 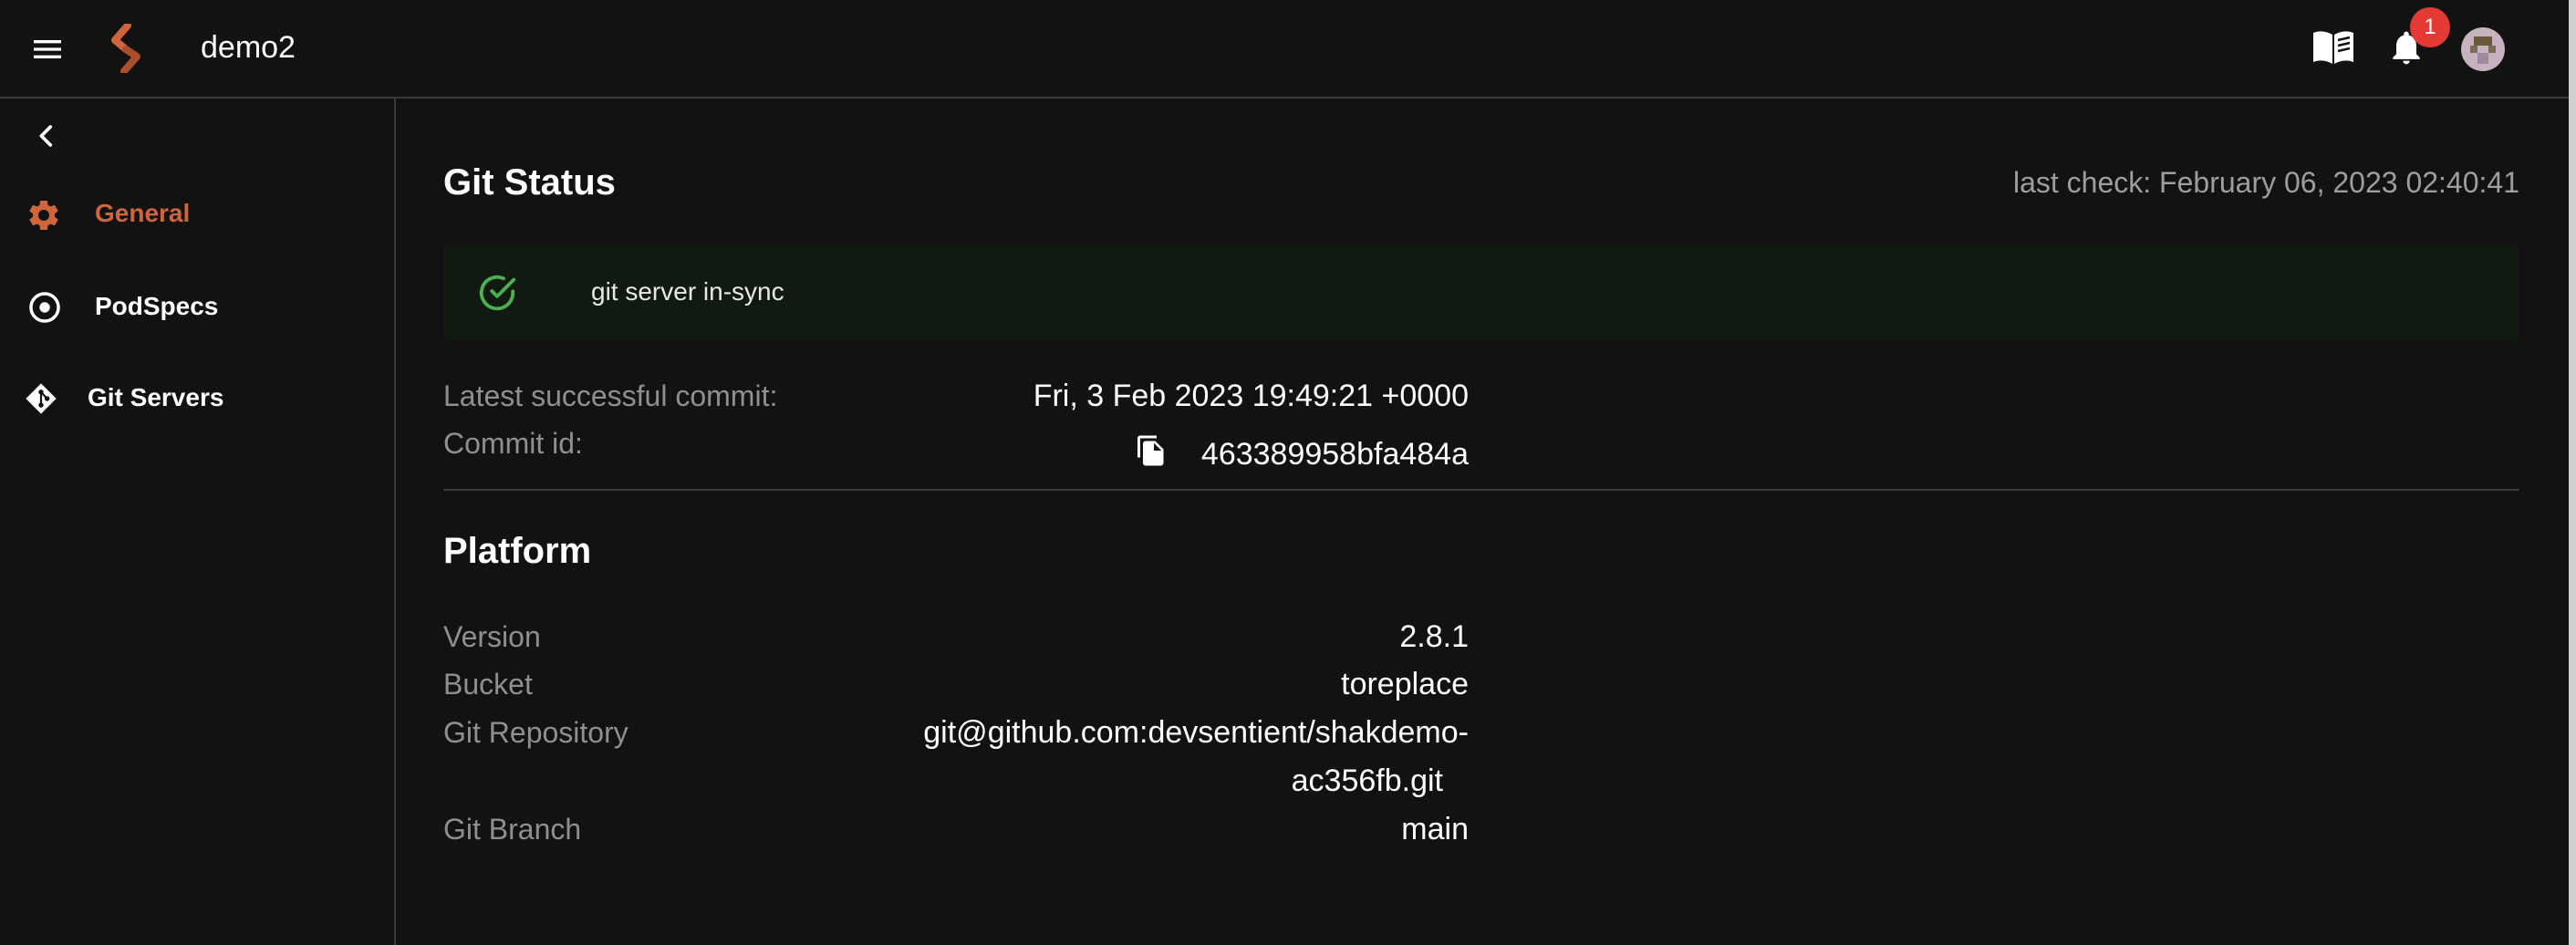 I want to click on git-repository-value-line1: git@github.com:devsentient/shakdemo-, so click(x=1196, y=732).